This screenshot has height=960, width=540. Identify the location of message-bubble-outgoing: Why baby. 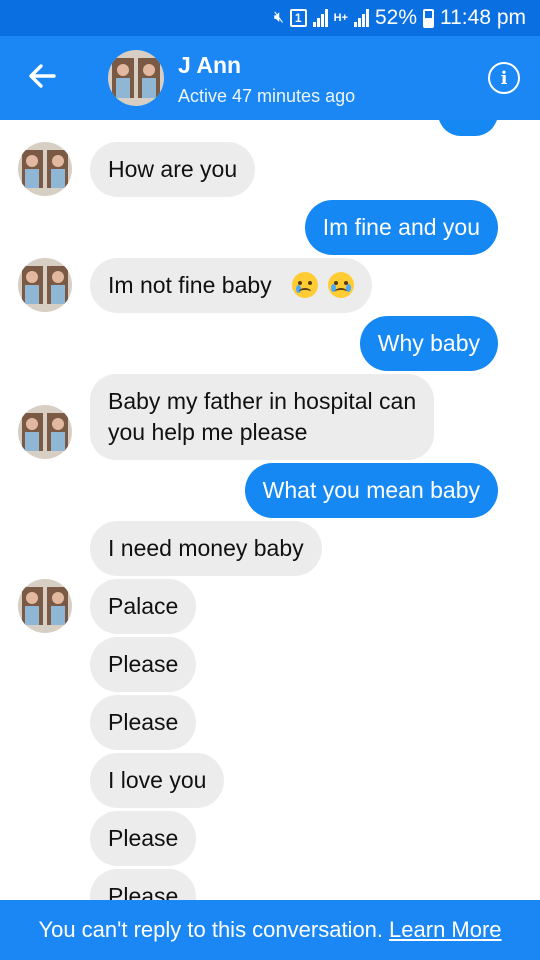
(428, 343).